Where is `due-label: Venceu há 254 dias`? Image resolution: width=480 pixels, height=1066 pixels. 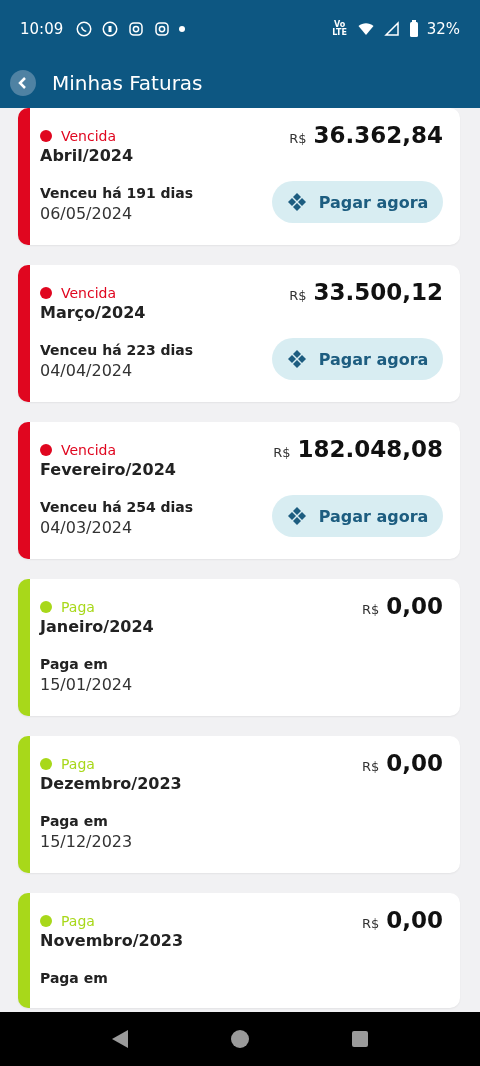 due-label: Venceu há 254 dias is located at coordinates (117, 507).